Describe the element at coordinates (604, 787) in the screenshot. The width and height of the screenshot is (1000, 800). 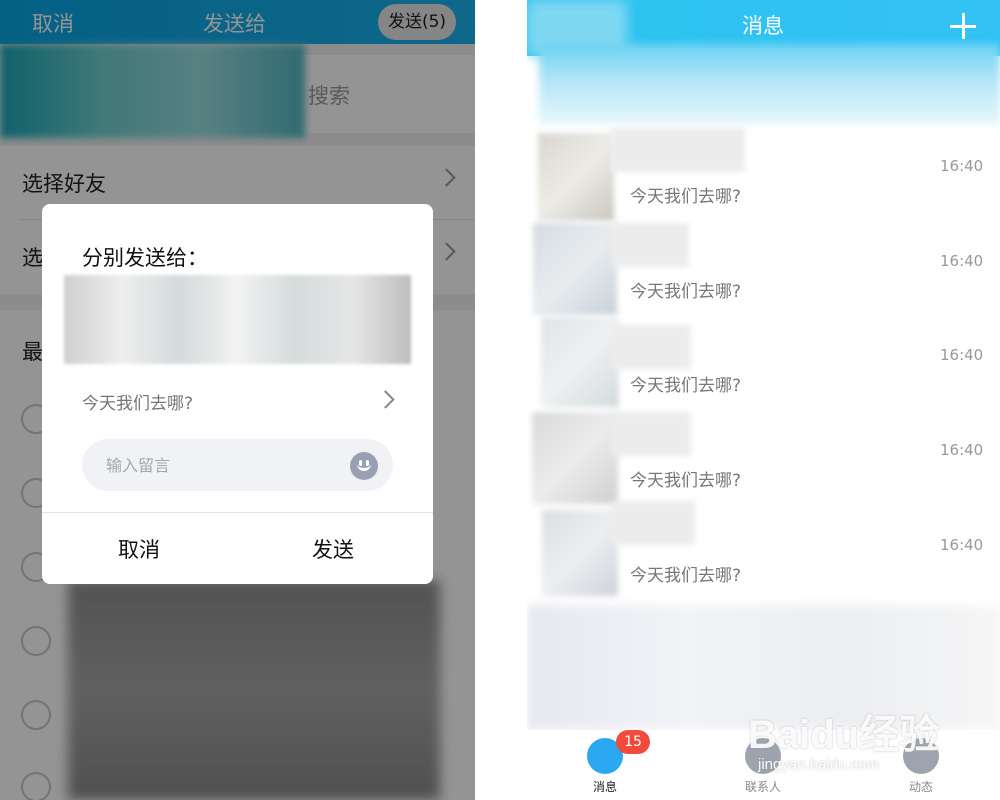
I see `tab-label: 消息` at that location.